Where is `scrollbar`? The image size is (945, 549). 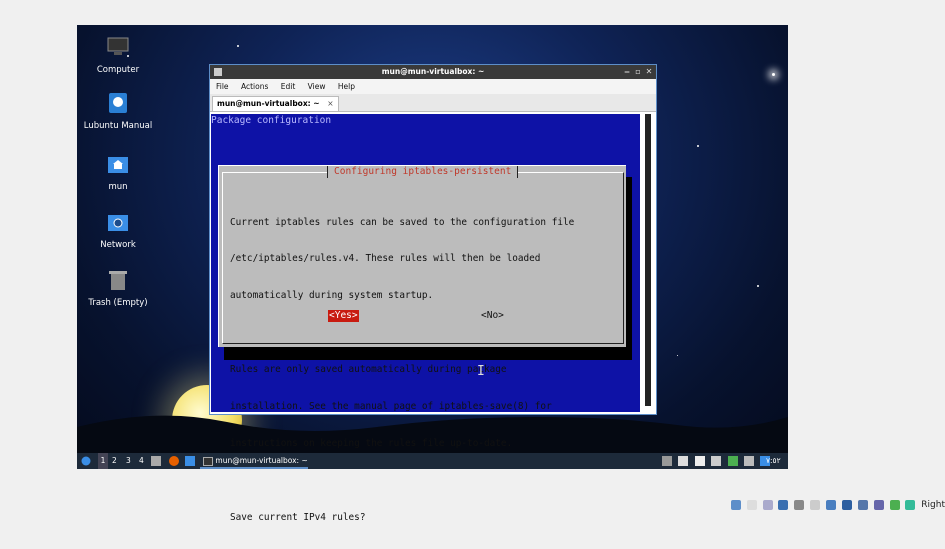
scrollbar is located at coordinates (647, 263).